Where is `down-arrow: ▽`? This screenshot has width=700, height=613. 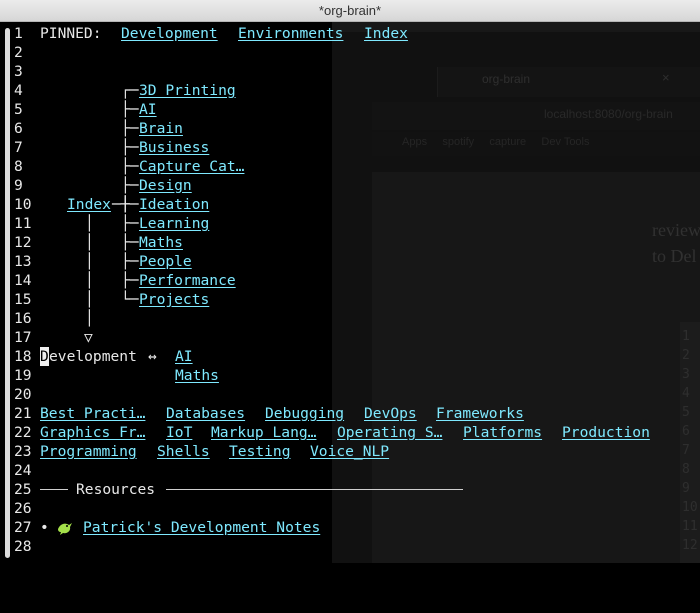
down-arrow: ▽ is located at coordinates (88, 337).